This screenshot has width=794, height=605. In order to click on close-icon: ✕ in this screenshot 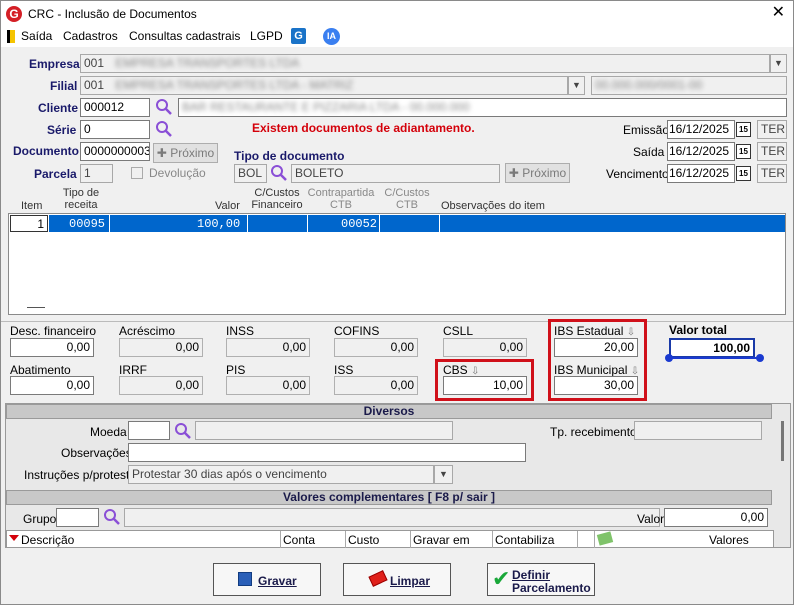, I will do `click(778, 13)`.